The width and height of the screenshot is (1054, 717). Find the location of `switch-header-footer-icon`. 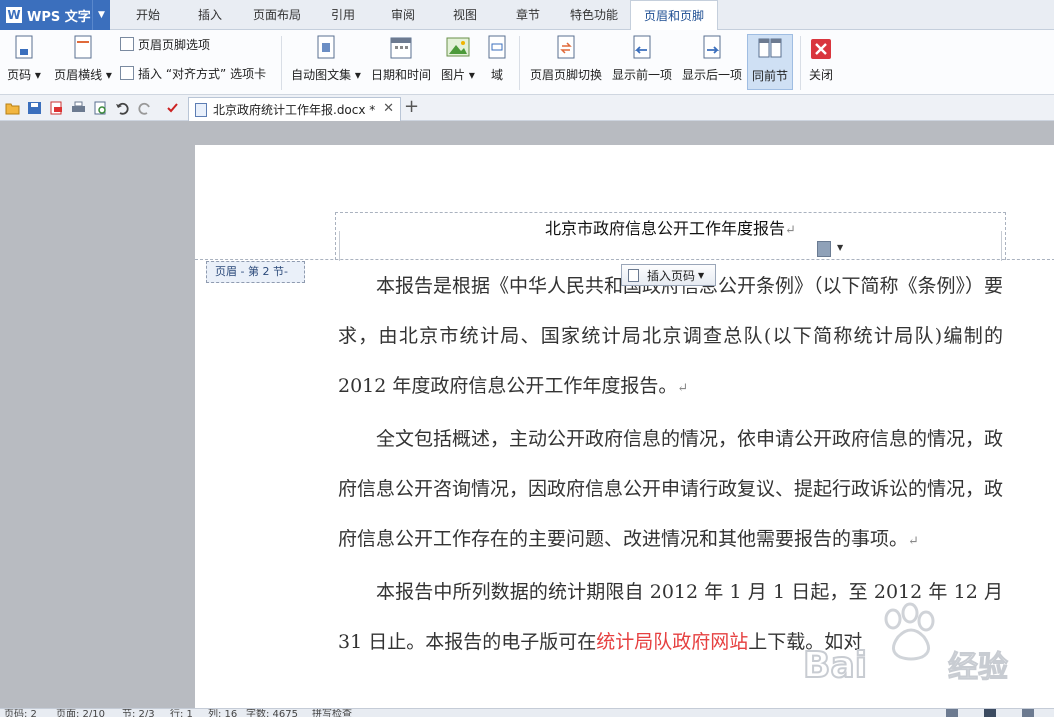

switch-header-footer-icon is located at coordinates (566, 47).